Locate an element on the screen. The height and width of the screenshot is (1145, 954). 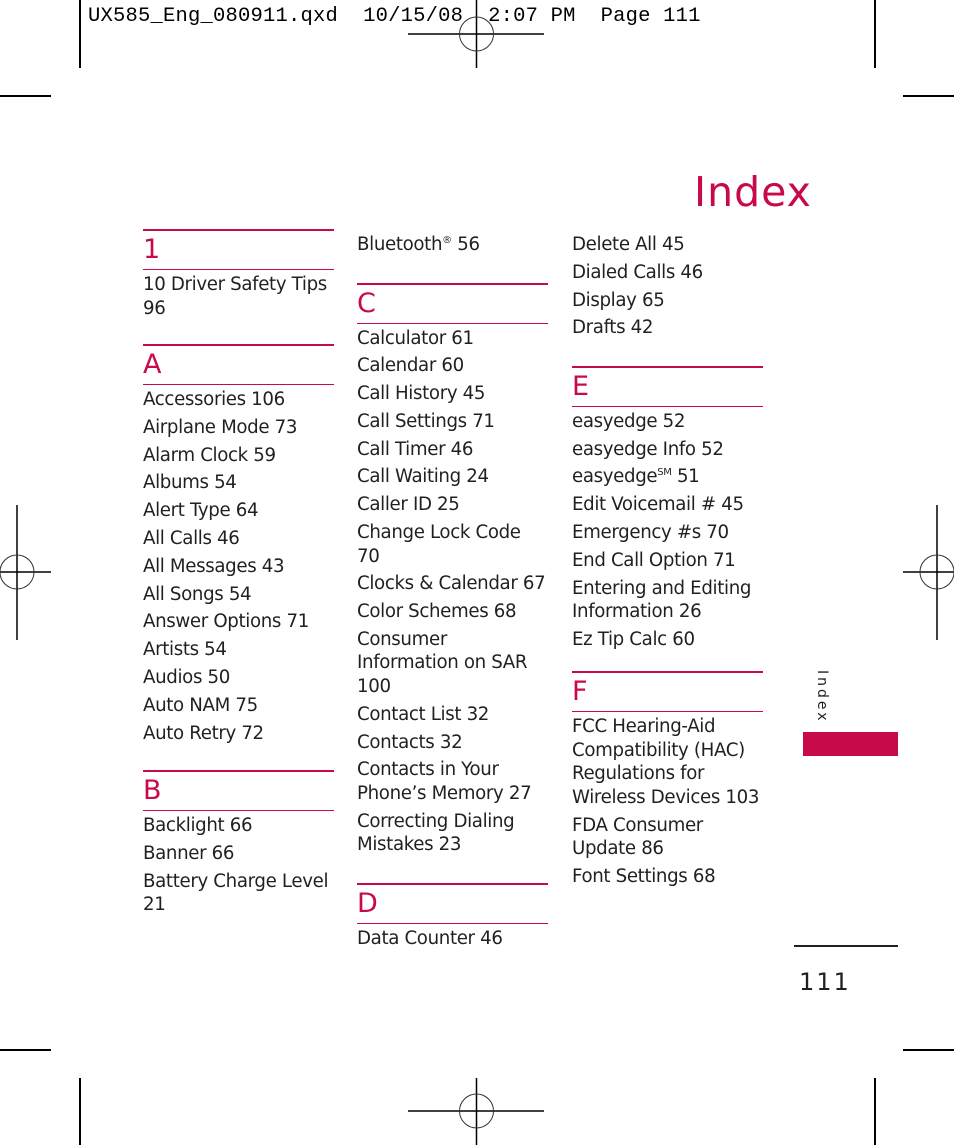
index-entry: Dialed Calls 46 is located at coordinates (637, 272).